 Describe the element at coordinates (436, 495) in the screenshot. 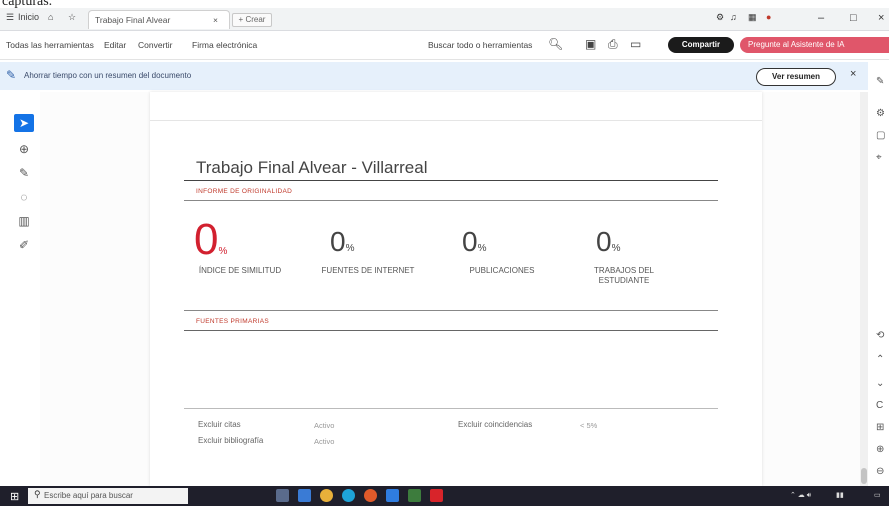

I see `acrobat-app-icon` at that location.